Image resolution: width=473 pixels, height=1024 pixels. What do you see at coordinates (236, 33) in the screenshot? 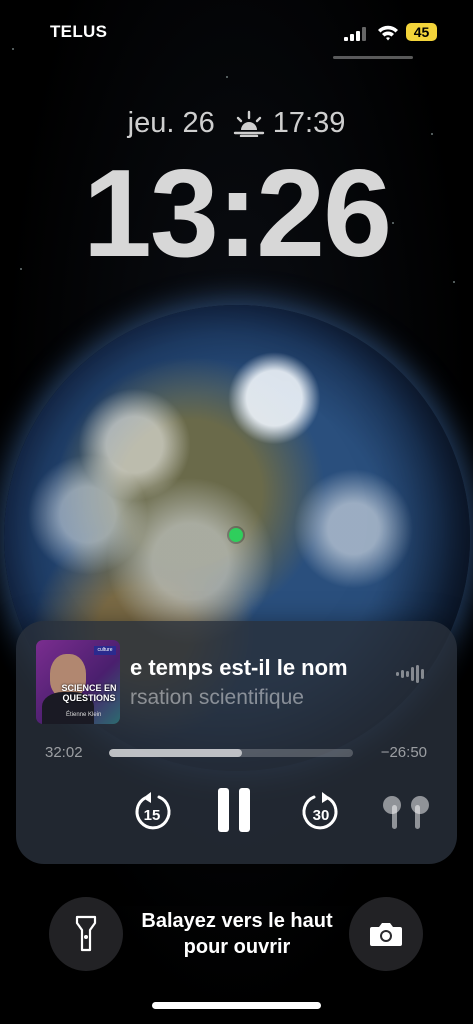
I see `status-bar: TELUS 45` at bounding box center [236, 33].